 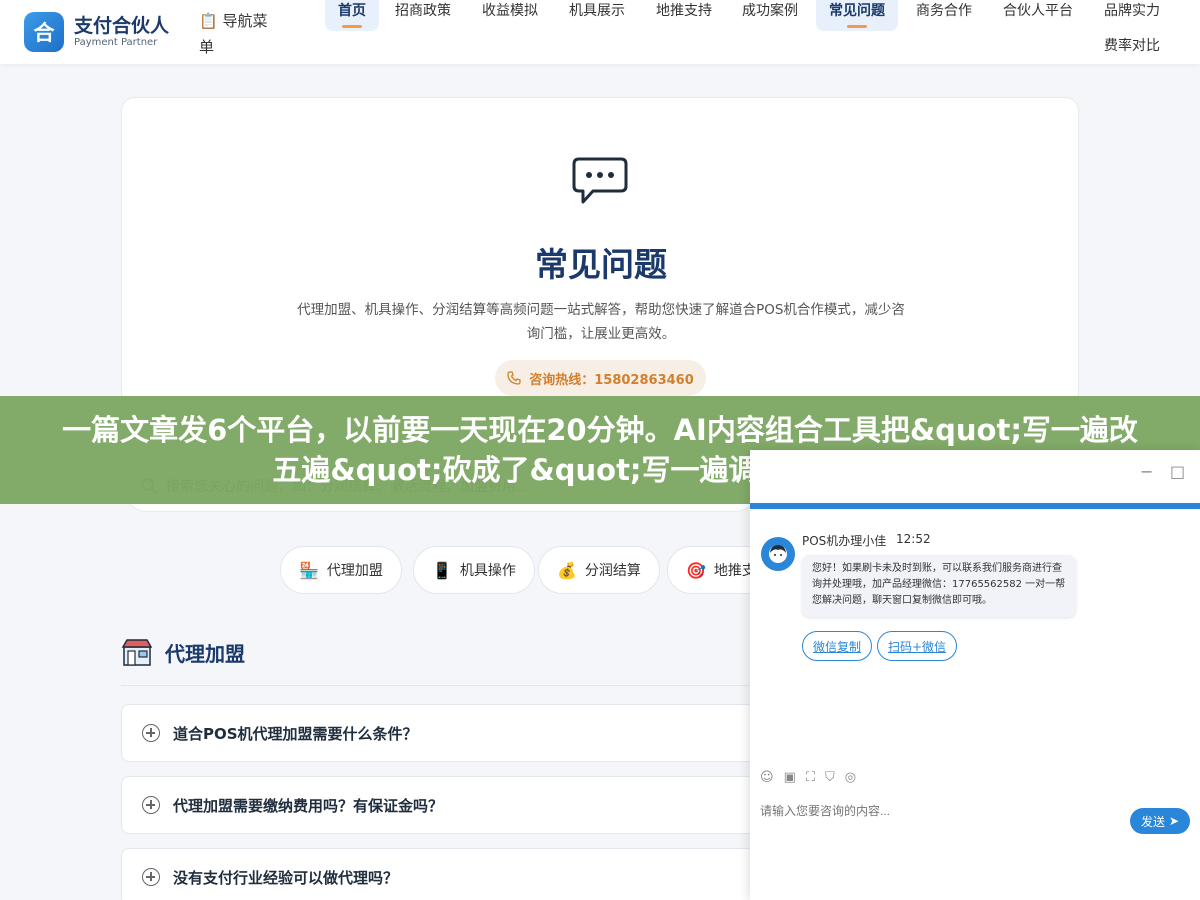 I want to click on agent-name: POS机办理小佳, so click(x=844, y=541).